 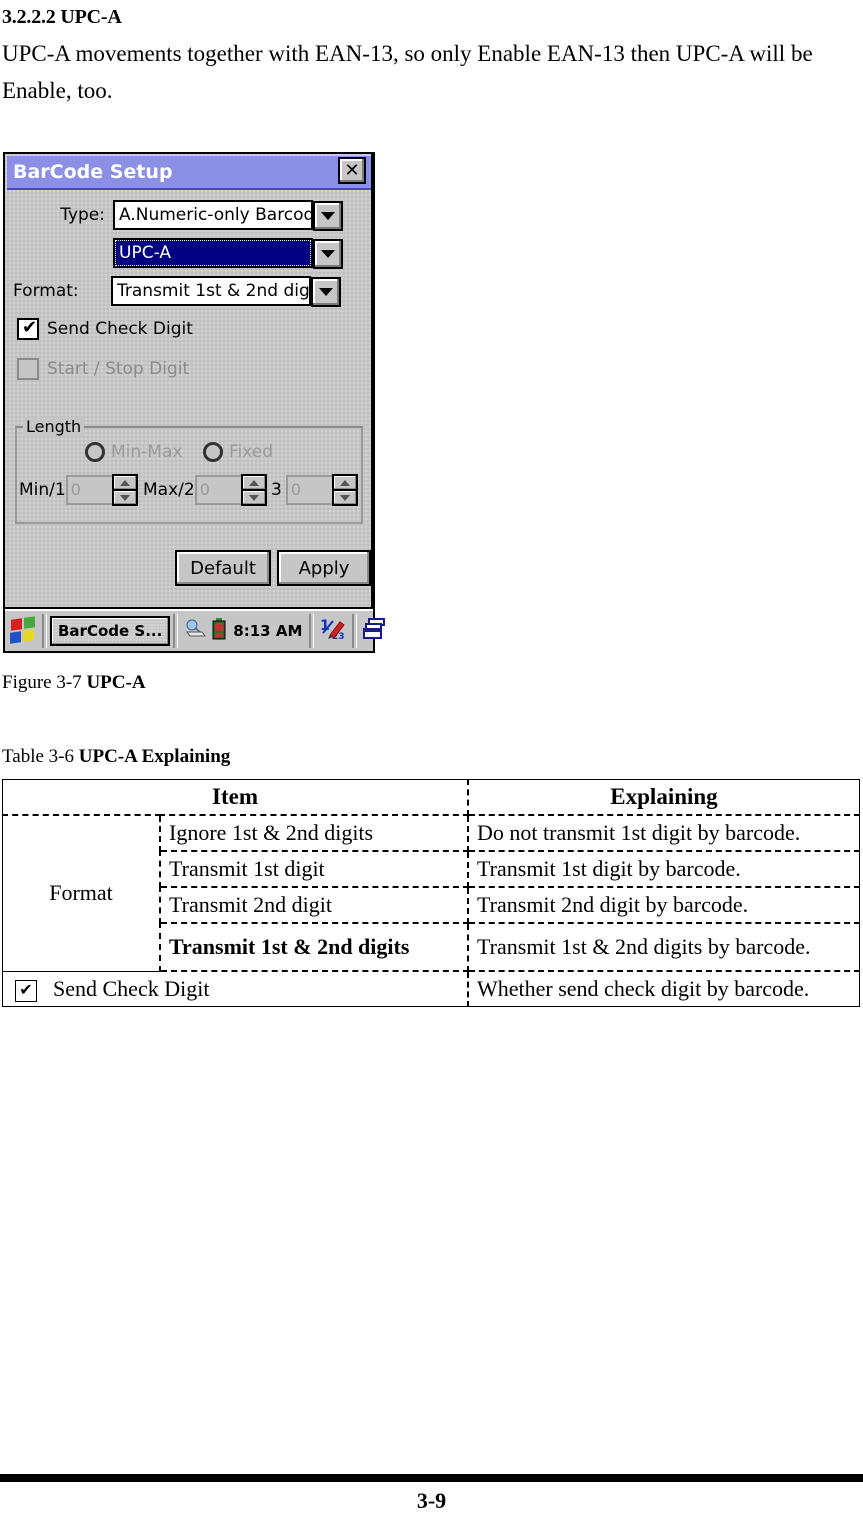 I want to click on windows-ce-start-icon, so click(x=24, y=630).